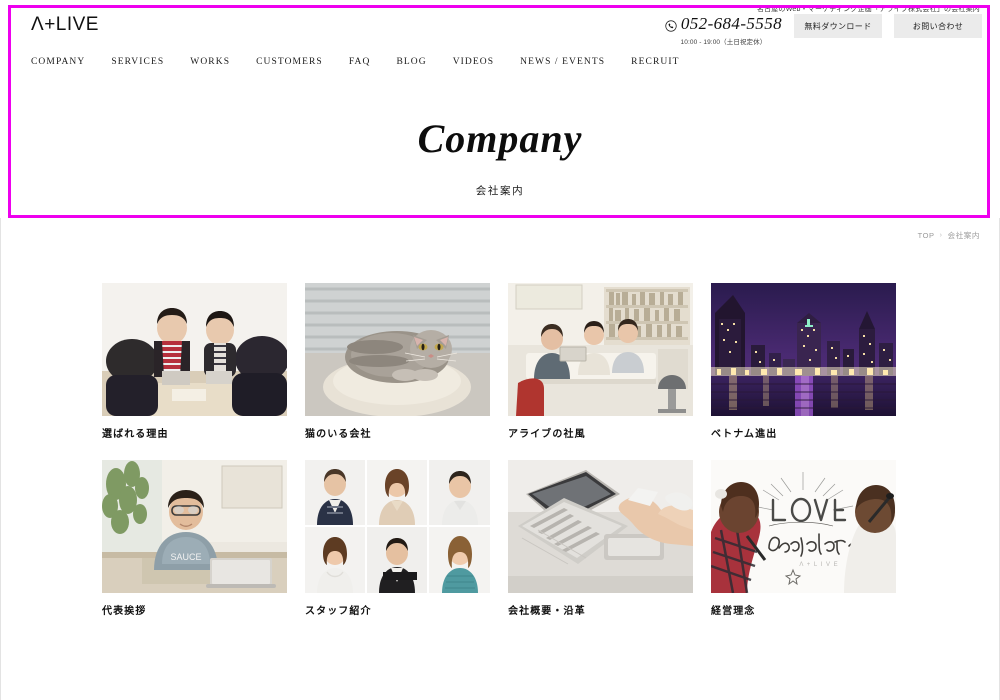 The height and width of the screenshot is (700, 1000). Describe the element at coordinates (397, 526) in the screenshot. I see `staff-grid-photo` at that location.